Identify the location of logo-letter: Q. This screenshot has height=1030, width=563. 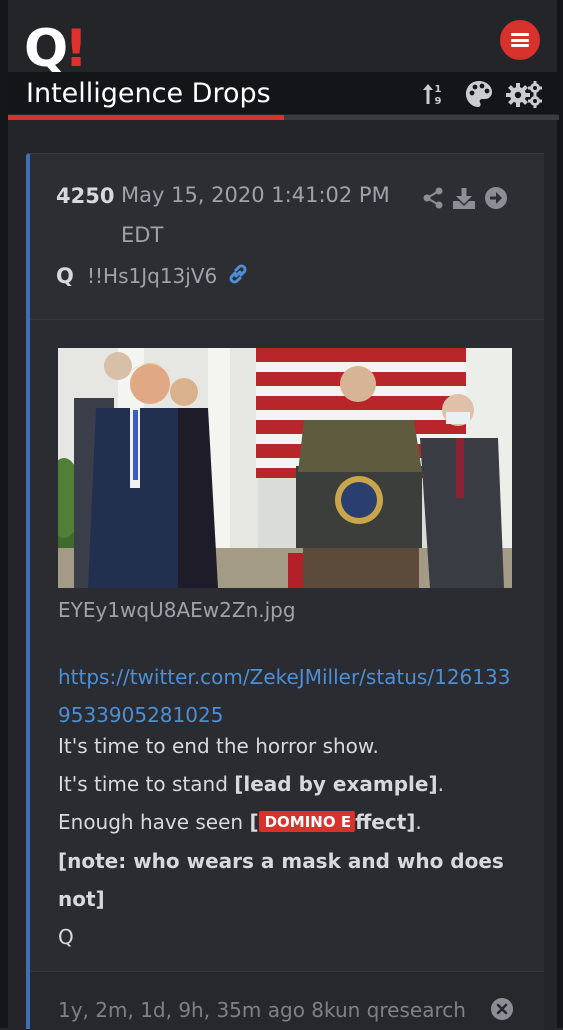
(46, 49).